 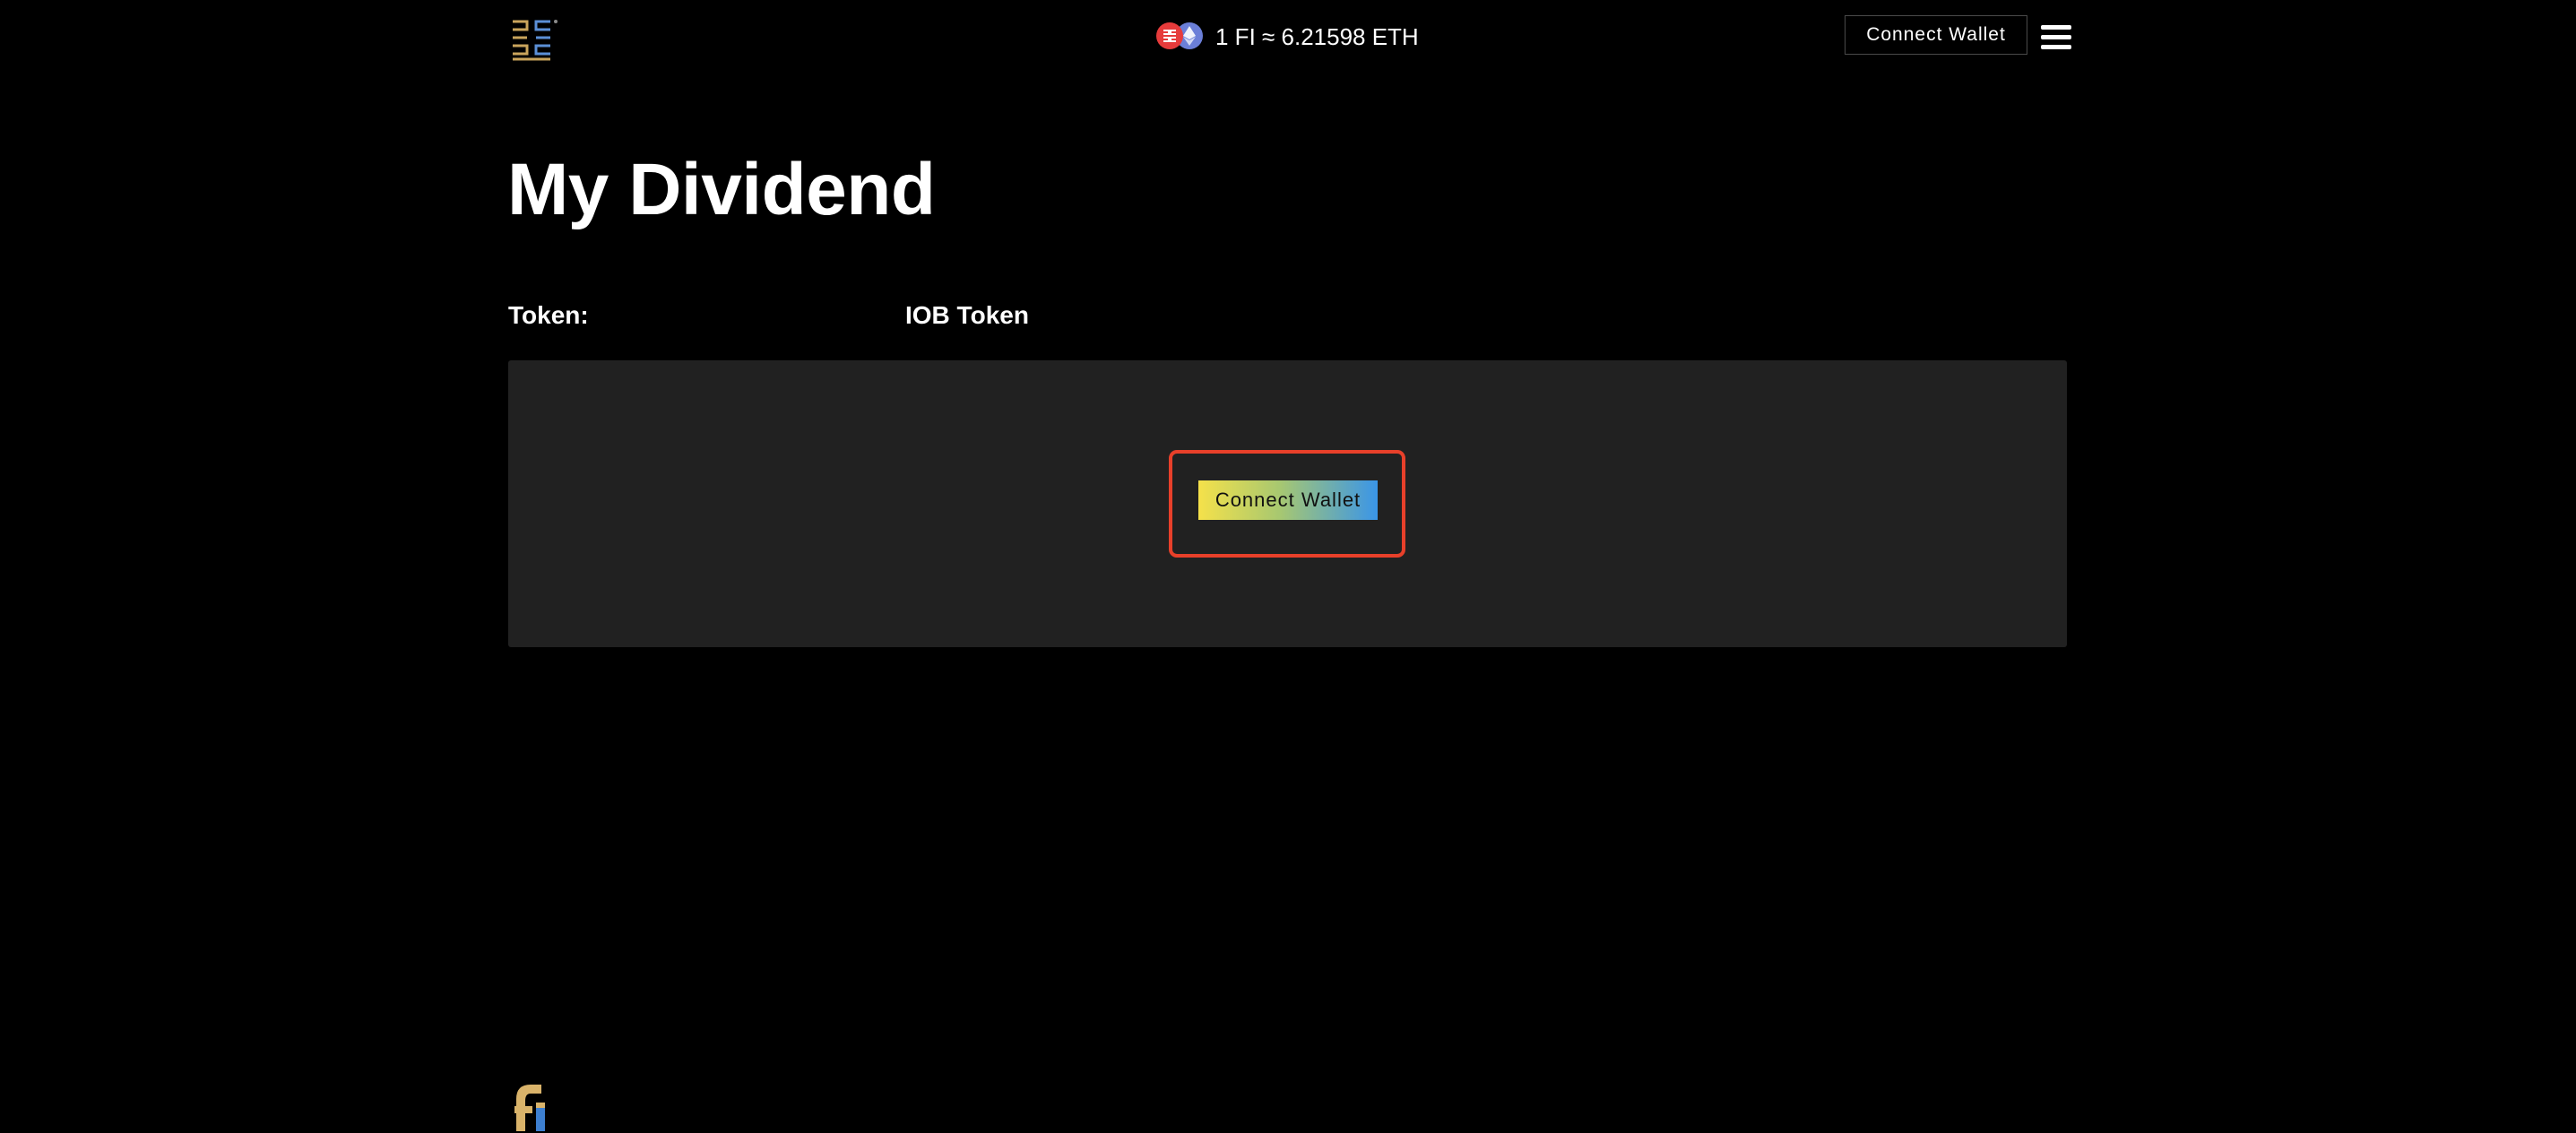 I want to click on panel-connect-wallet-button: Connect Wallet, so click(x=1288, y=500).